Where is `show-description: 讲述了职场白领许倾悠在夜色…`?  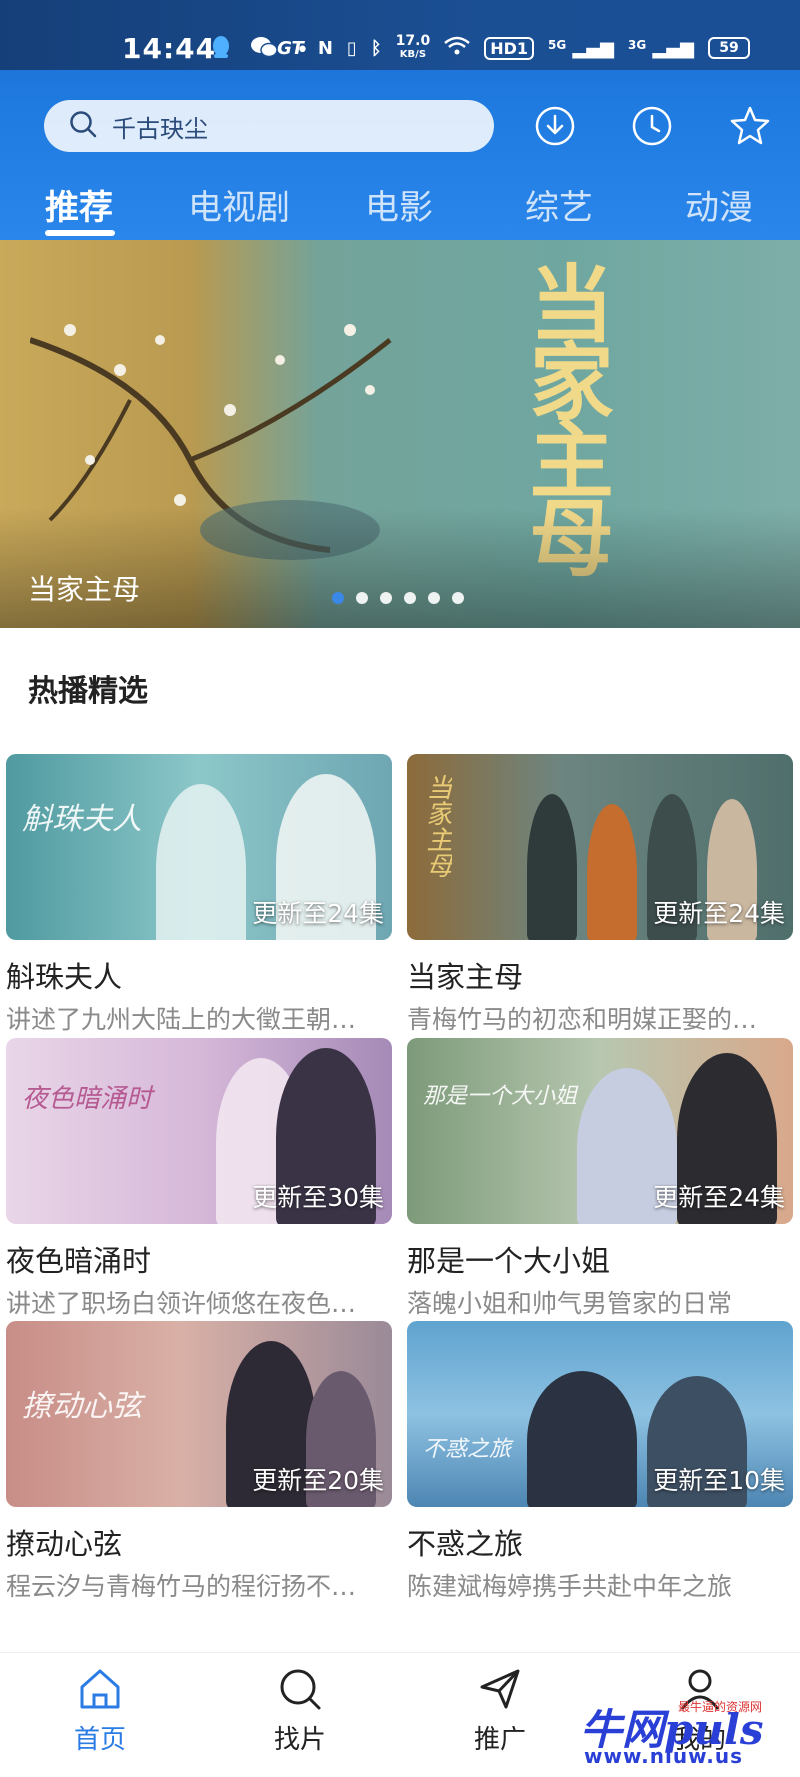 show-description: 讲述了职场白领许倾悠在夜色… is located at coordinates (181, 1303).